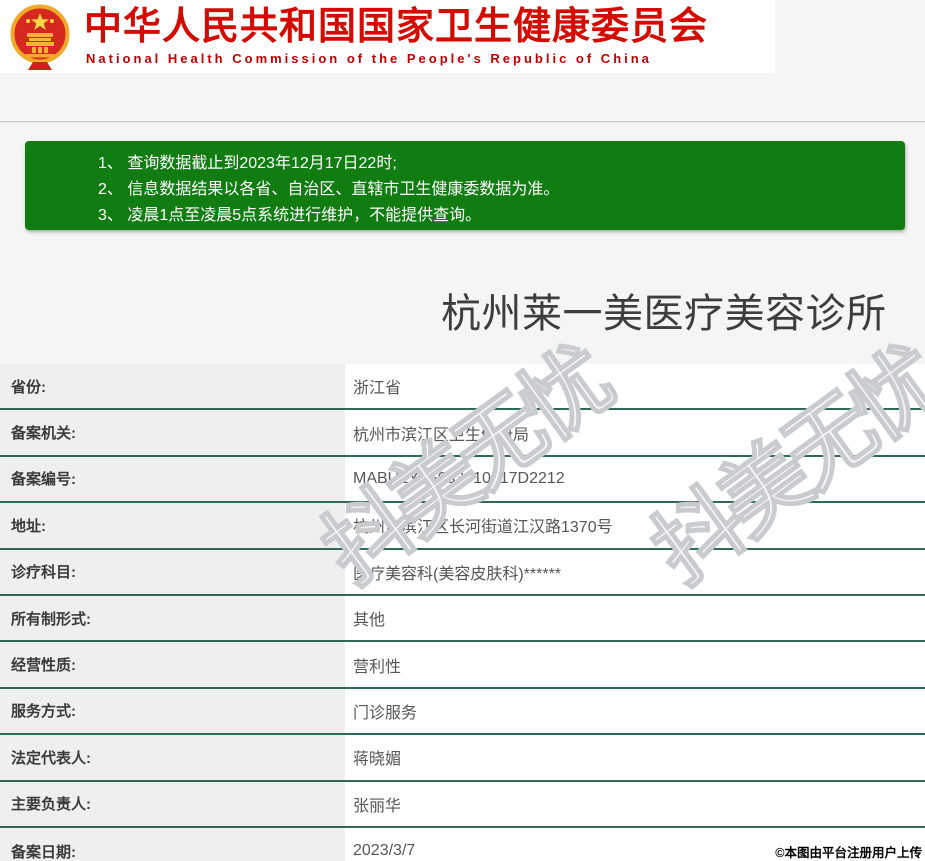 Image resolution: width=925 pixels, height=861 pixels. I want to click on field-label: 省份:, so click(172, 386).